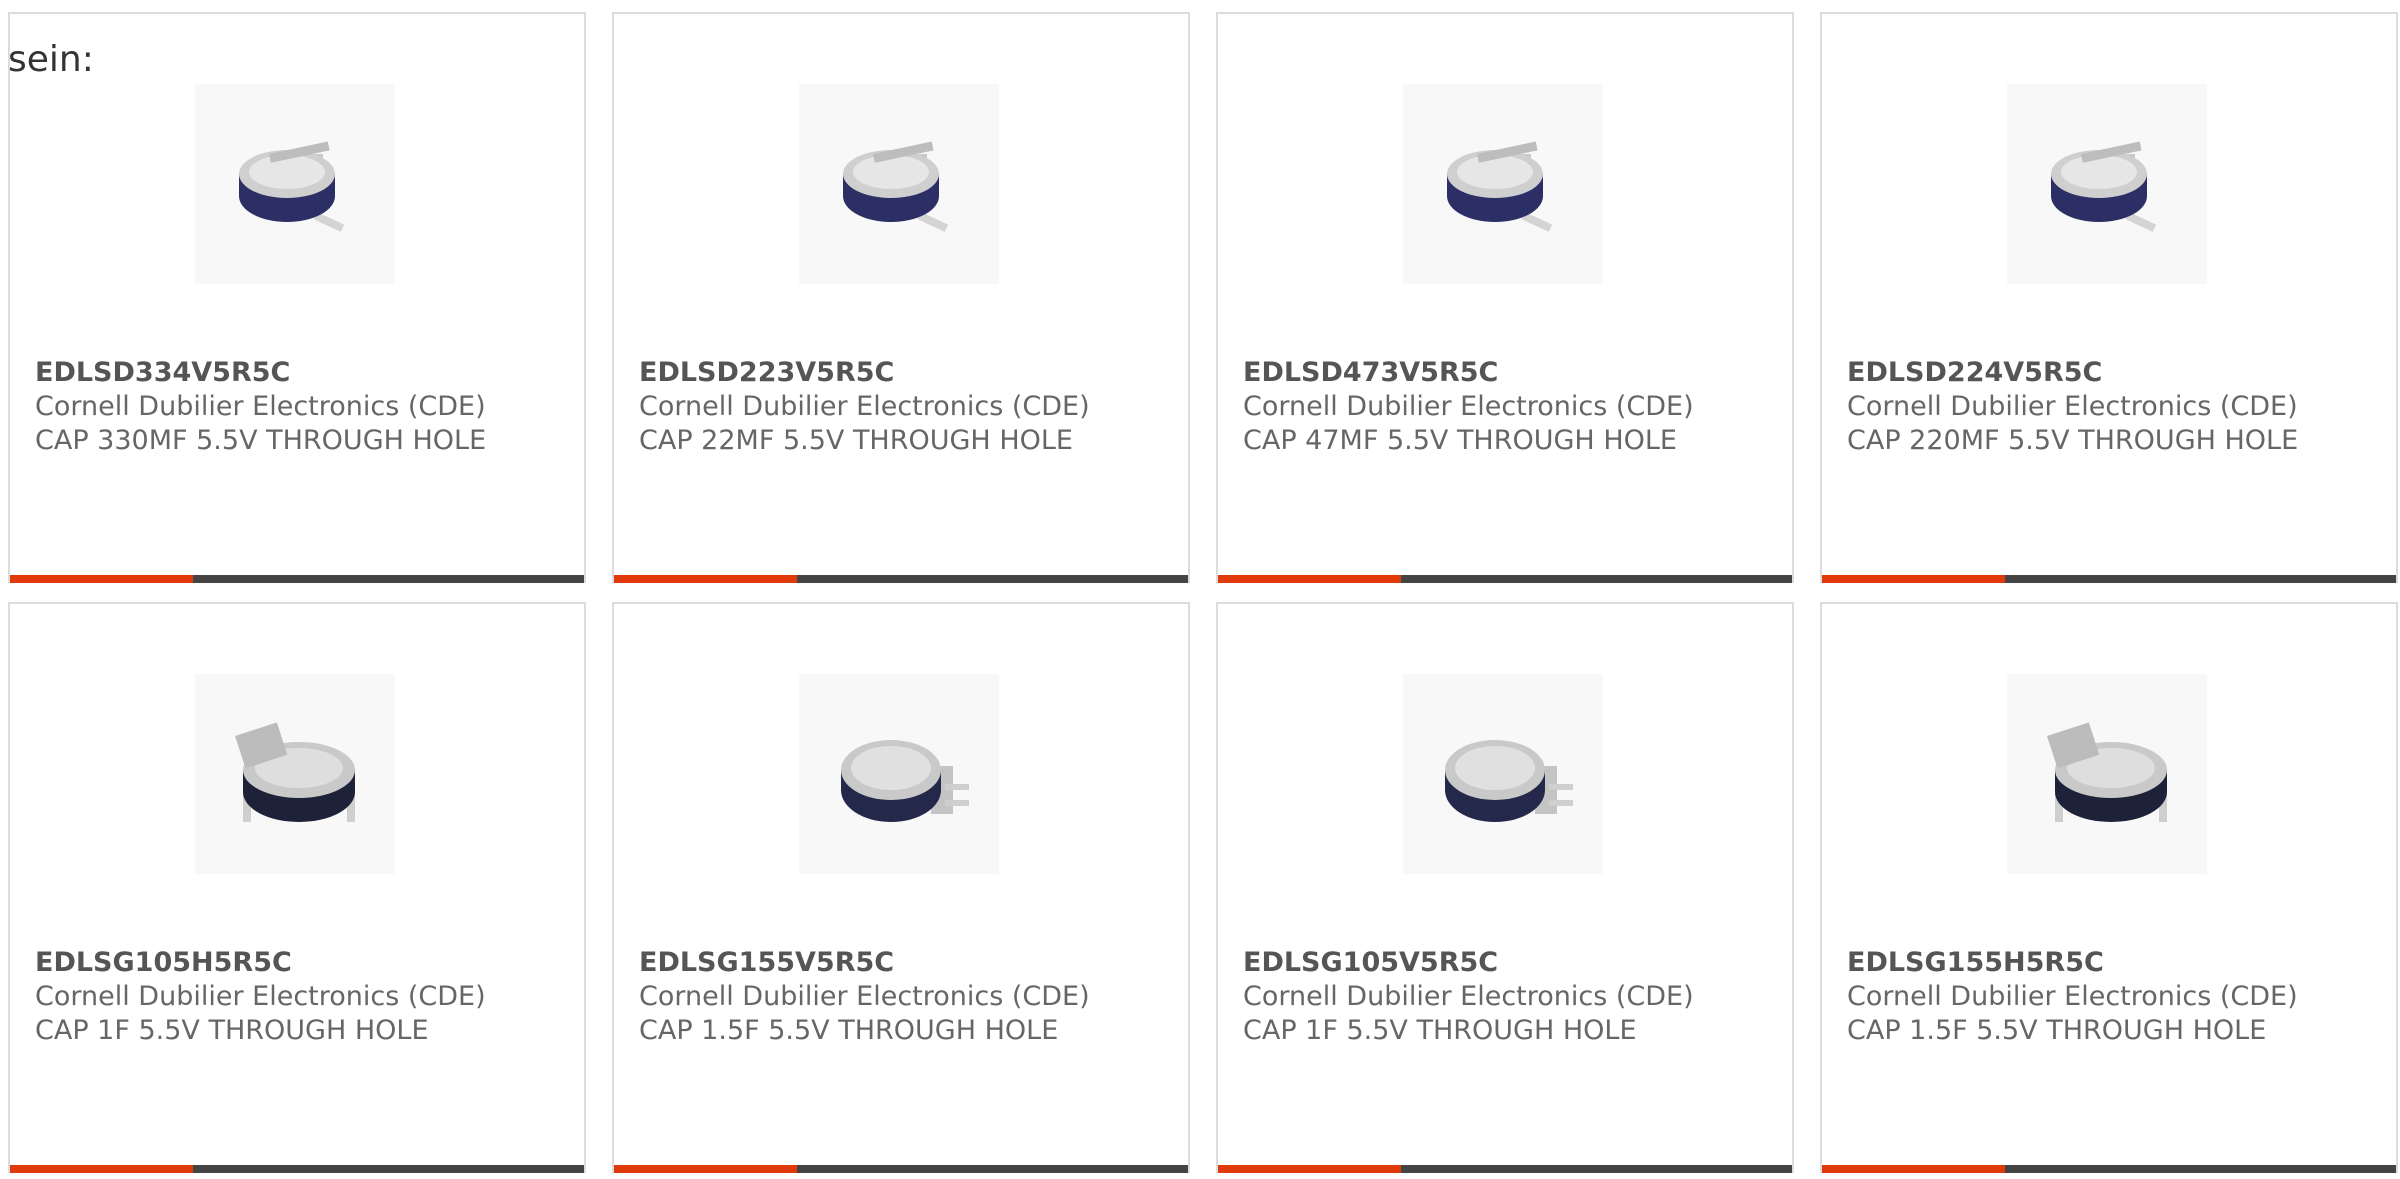 Image resolution: width=2400 pixels, height=1179 pixels. Describe the element at coordinates (51, 59) in the screenshot. I see `intro-text: sein:` at that location.